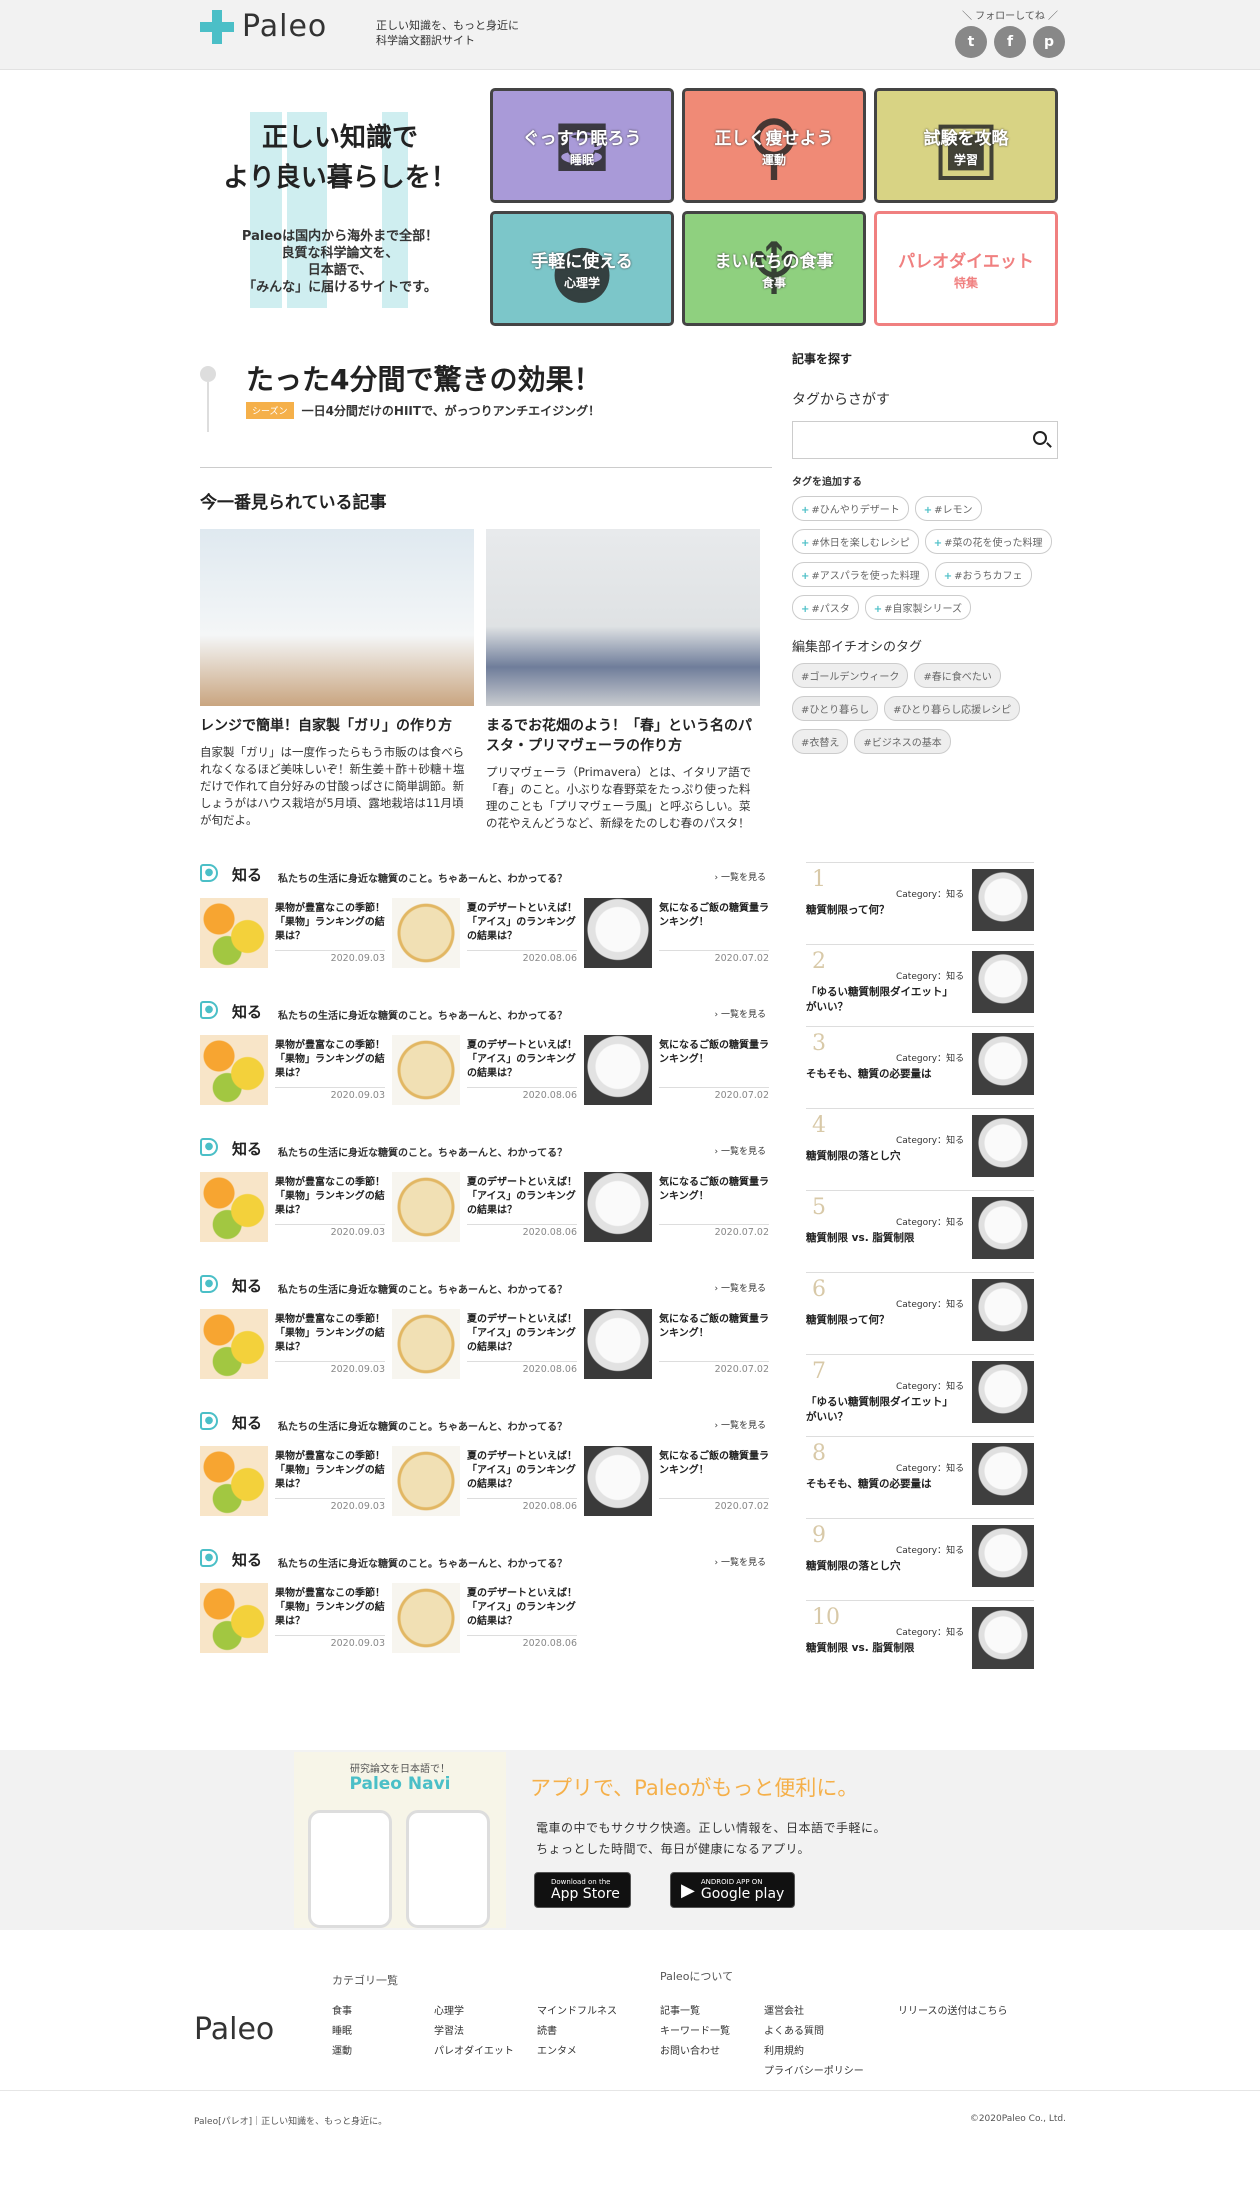 The width and height of the screenshot is (1260, 2188). What do you see at coordinates (449, 2029) in the screenshot?
I see `footer-link: 学習法` at bounding box center [449, 2029].